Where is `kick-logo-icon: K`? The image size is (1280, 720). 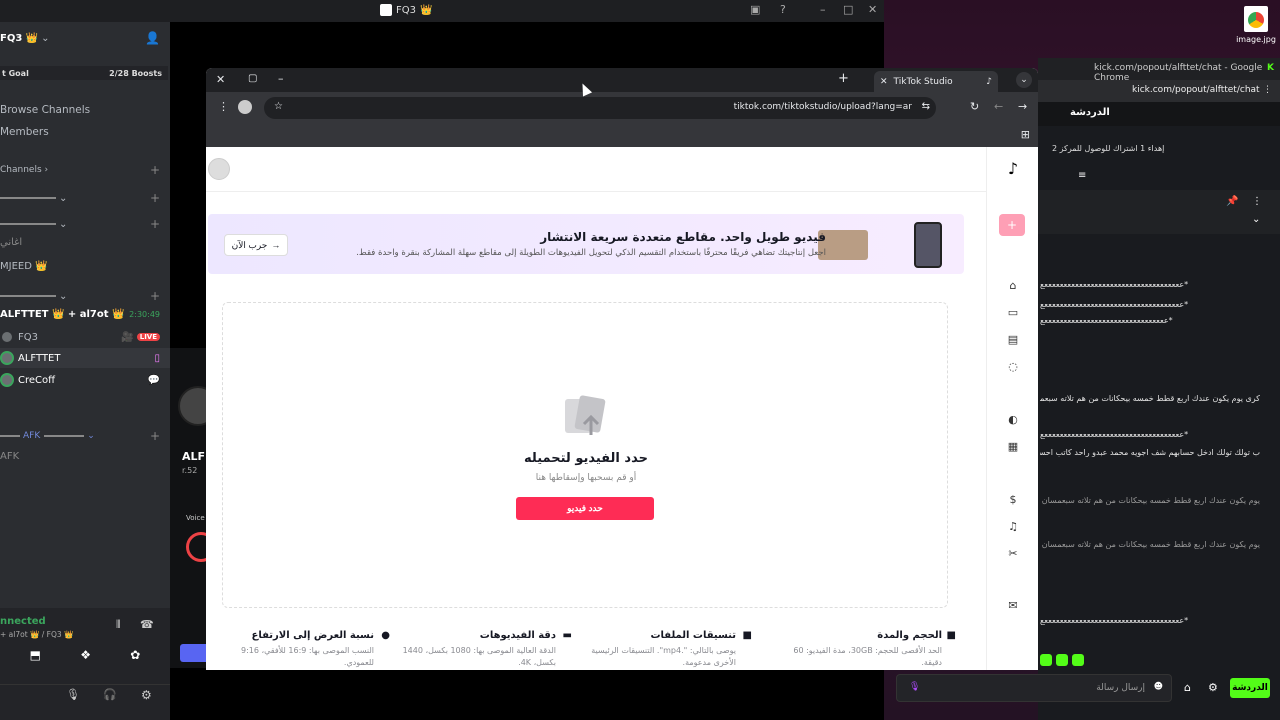 kick-logo-icon: K is located at coordinates (1270, 68).